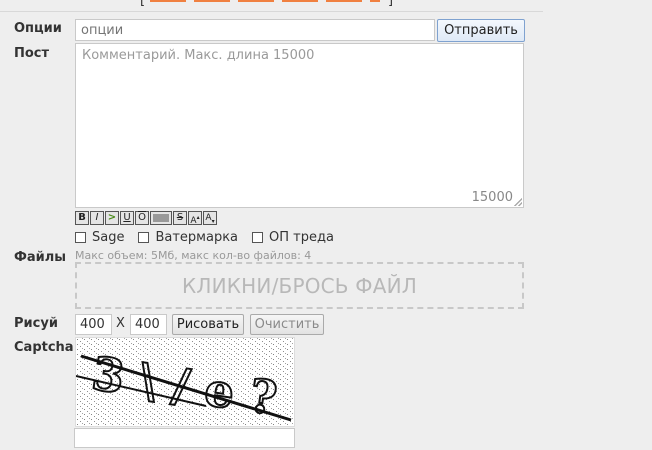 The image size is (652, 450). What do you see at coordinates (93, 324) in the screenshot?
I see `draw-width-input` at bounding box center [93, 324].